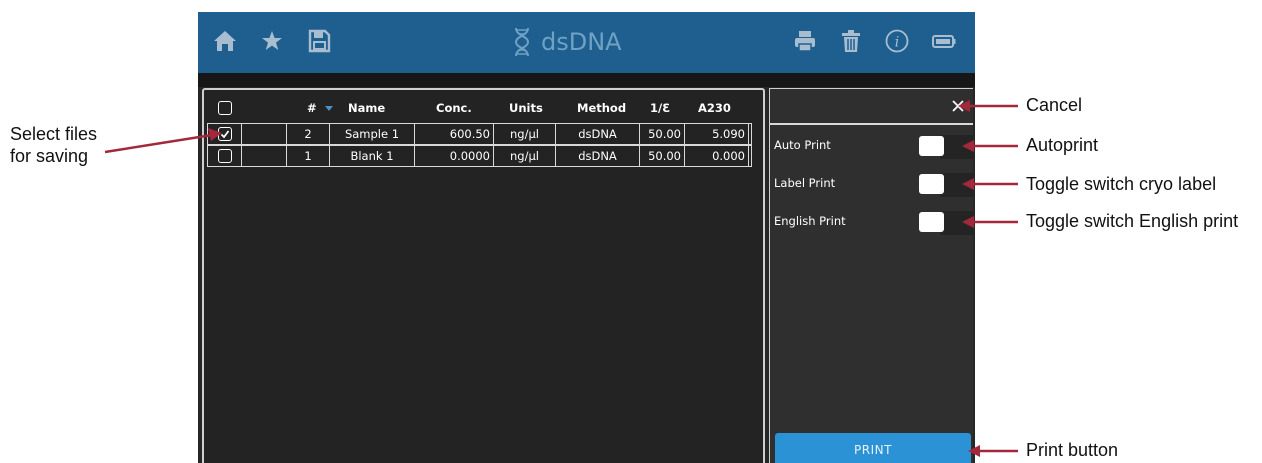 Image resolution: width=1262 pixels, height=463 pixels. Describe the element at coordinates (851, 41) in the screenshot. I see `trash-icon` at that location.